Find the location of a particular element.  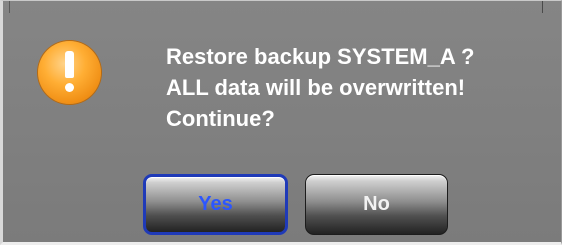

warning-exclamation-icon is located at coordinates (69, 72).